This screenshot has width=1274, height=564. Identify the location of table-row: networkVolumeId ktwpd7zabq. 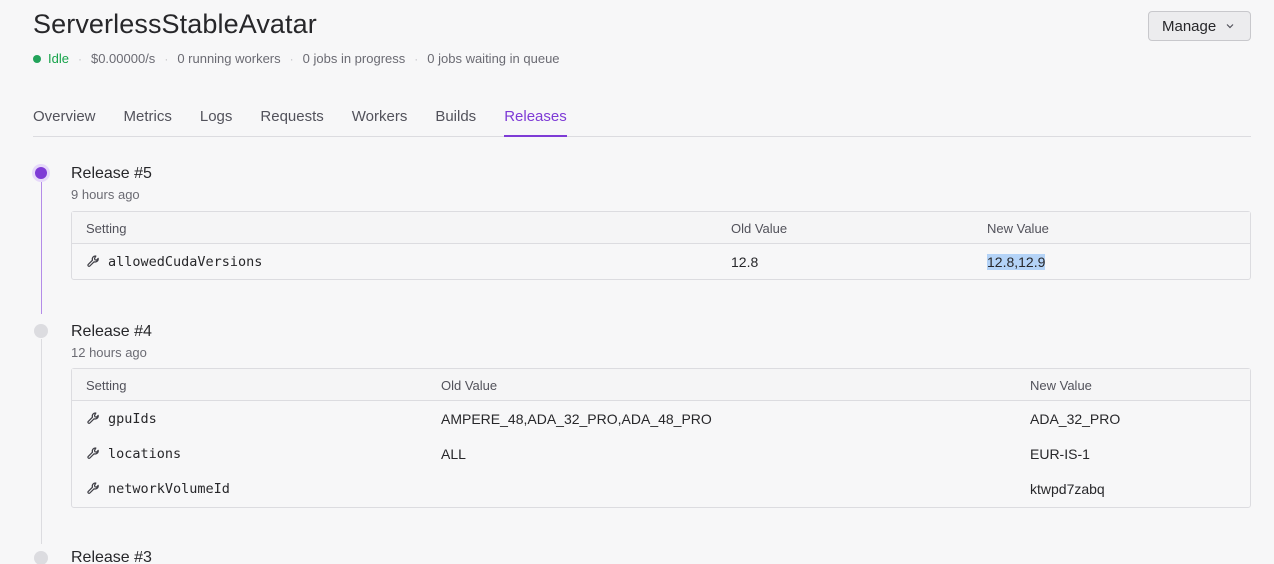
(661, 488).